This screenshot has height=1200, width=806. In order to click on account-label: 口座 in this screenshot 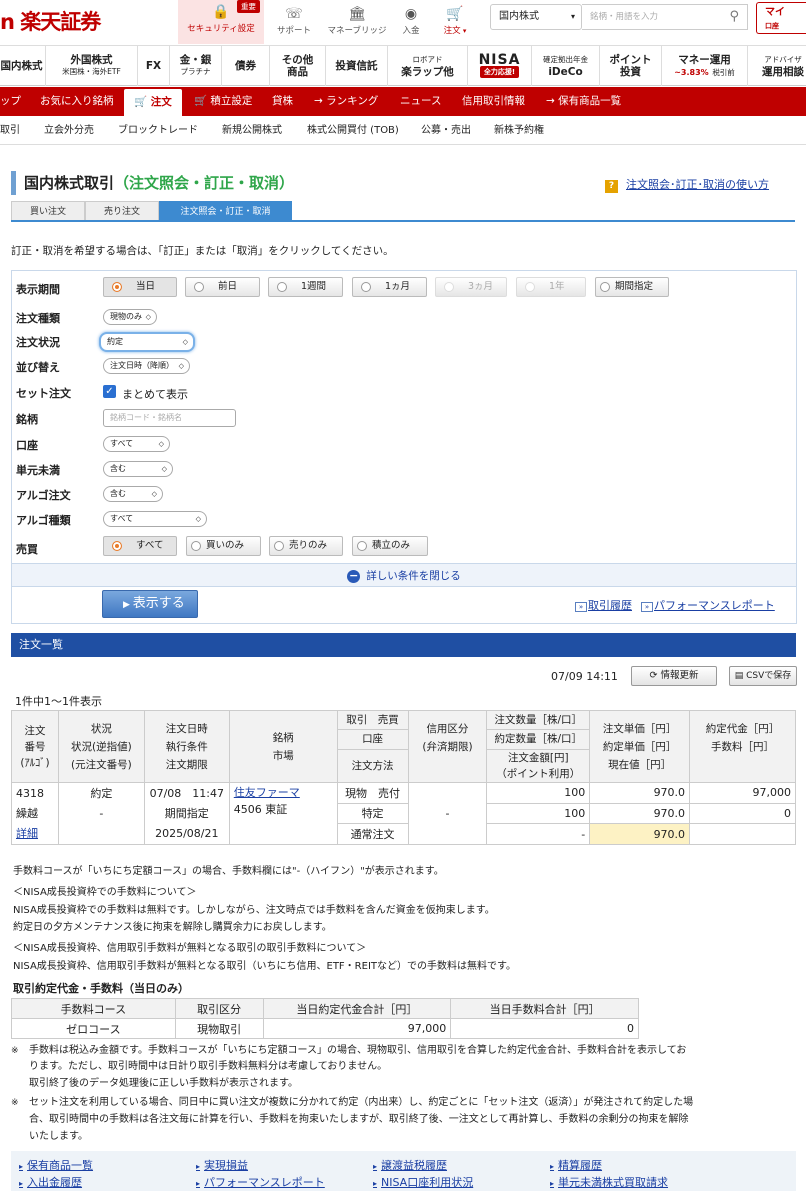, I will do `click(27, 445)`.